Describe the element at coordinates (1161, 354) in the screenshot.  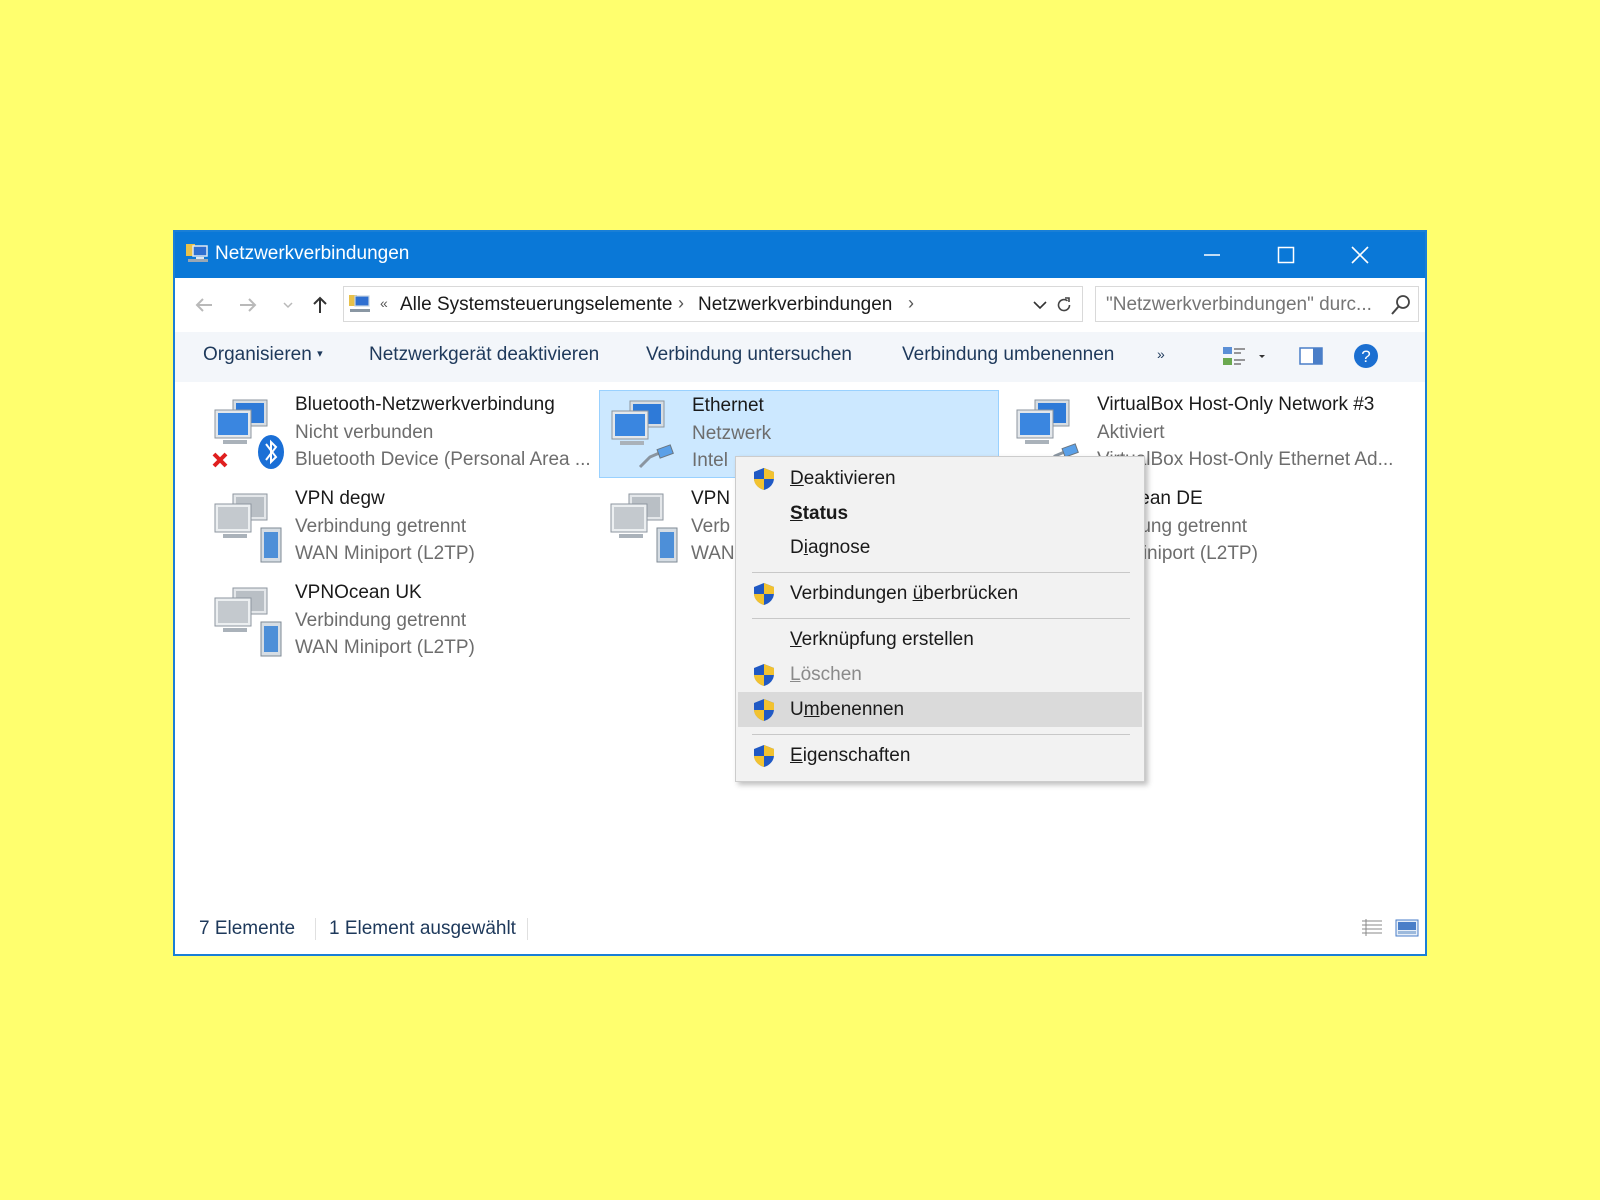
I see `more-commands-button: »` at that location.